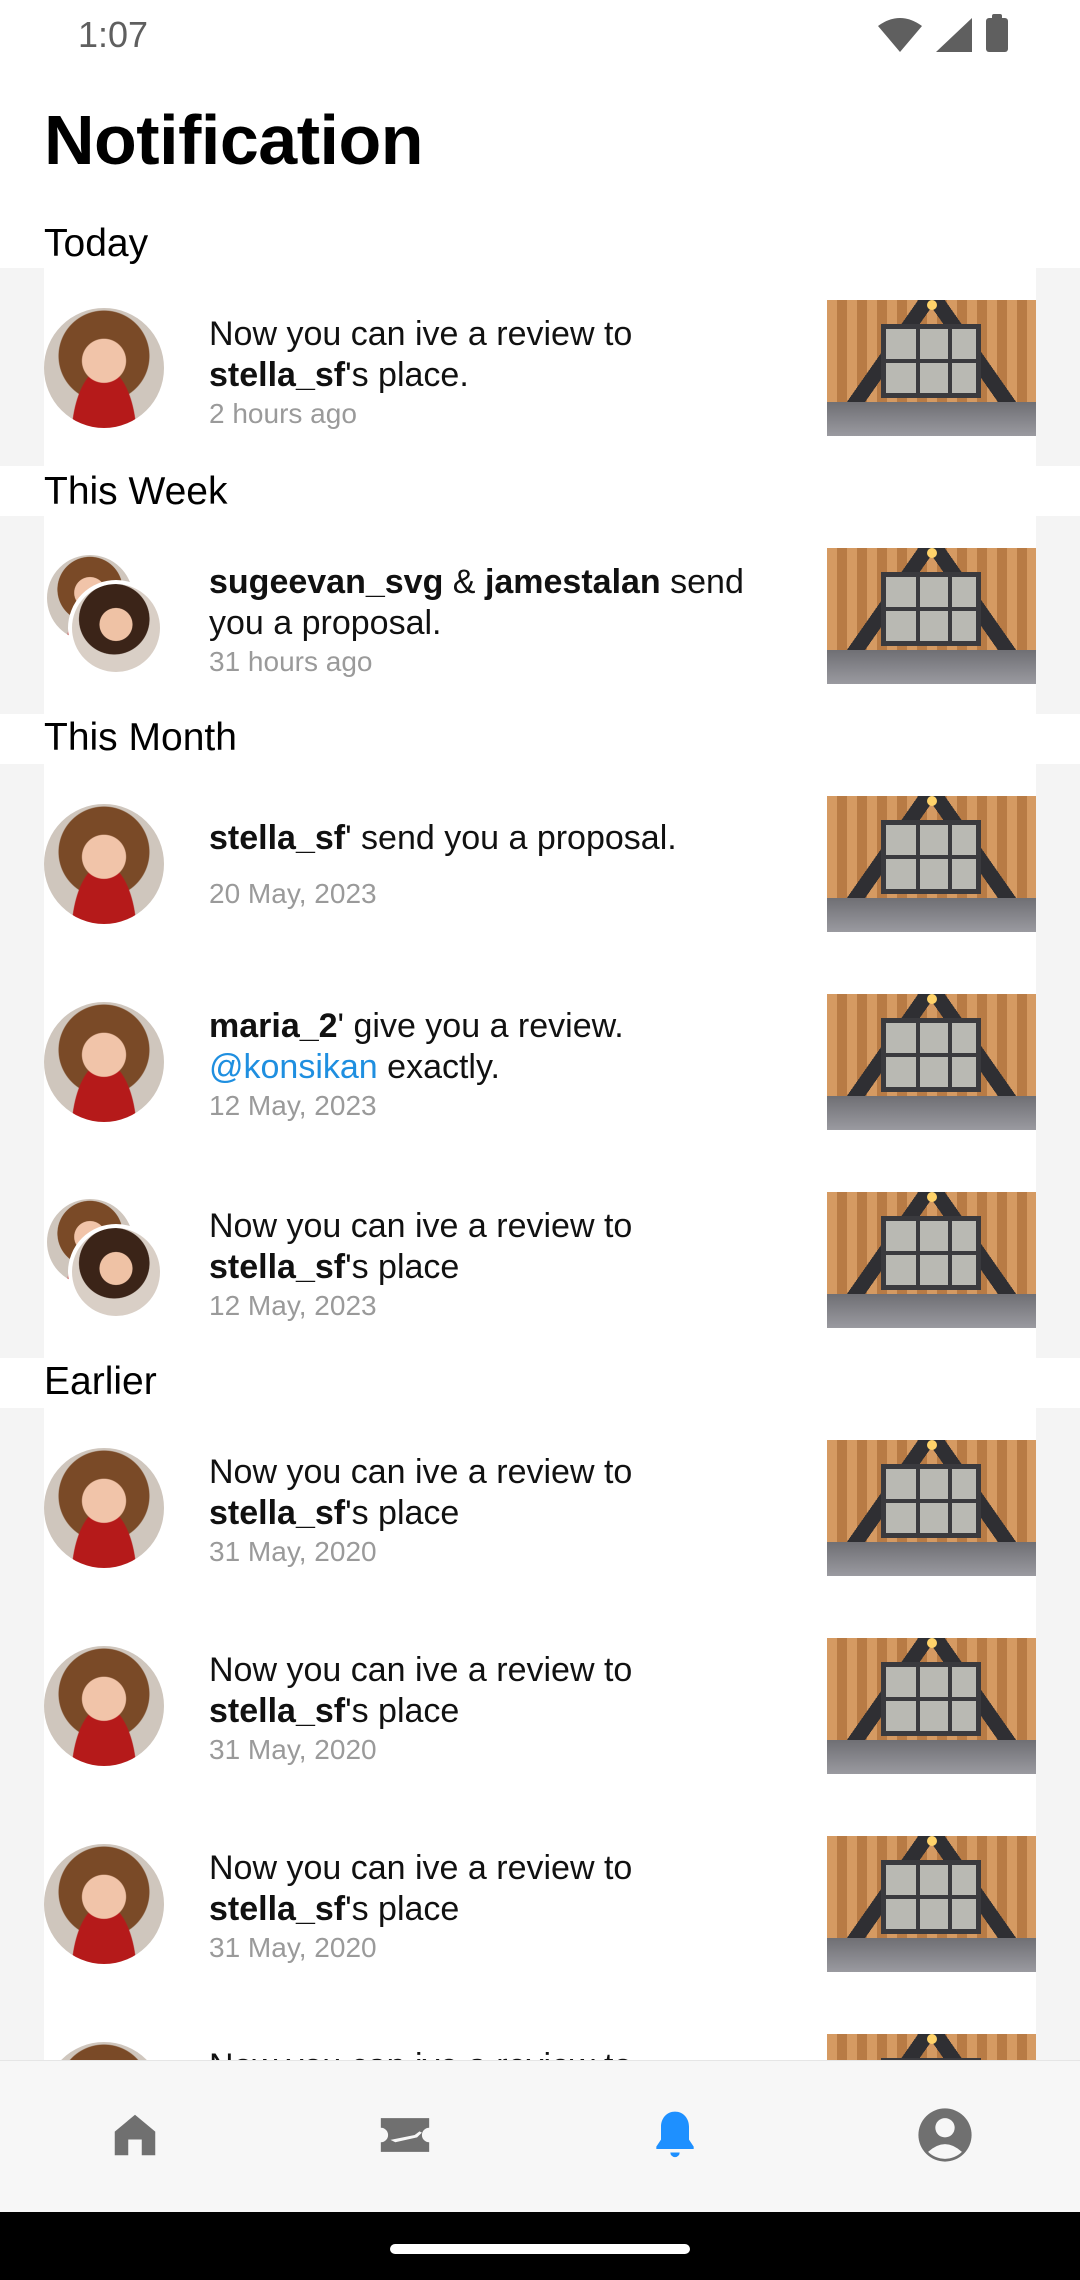  I want to click on home-gesture-handle, so click(540, 2249).